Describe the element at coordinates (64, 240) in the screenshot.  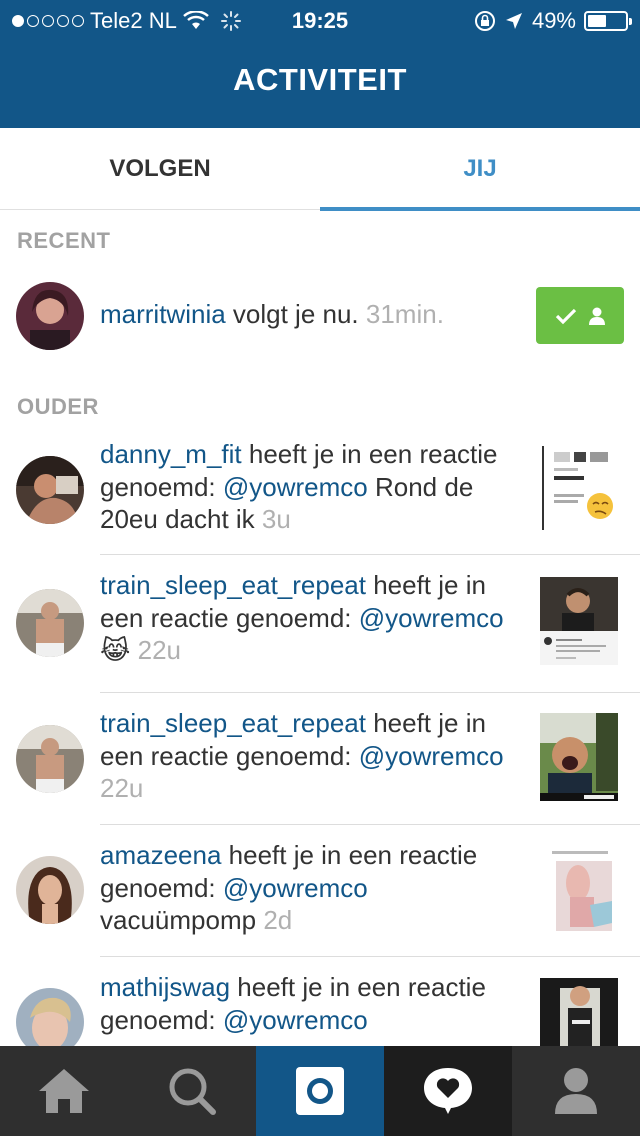
I see `section-label-recent: RECENT` at that location.